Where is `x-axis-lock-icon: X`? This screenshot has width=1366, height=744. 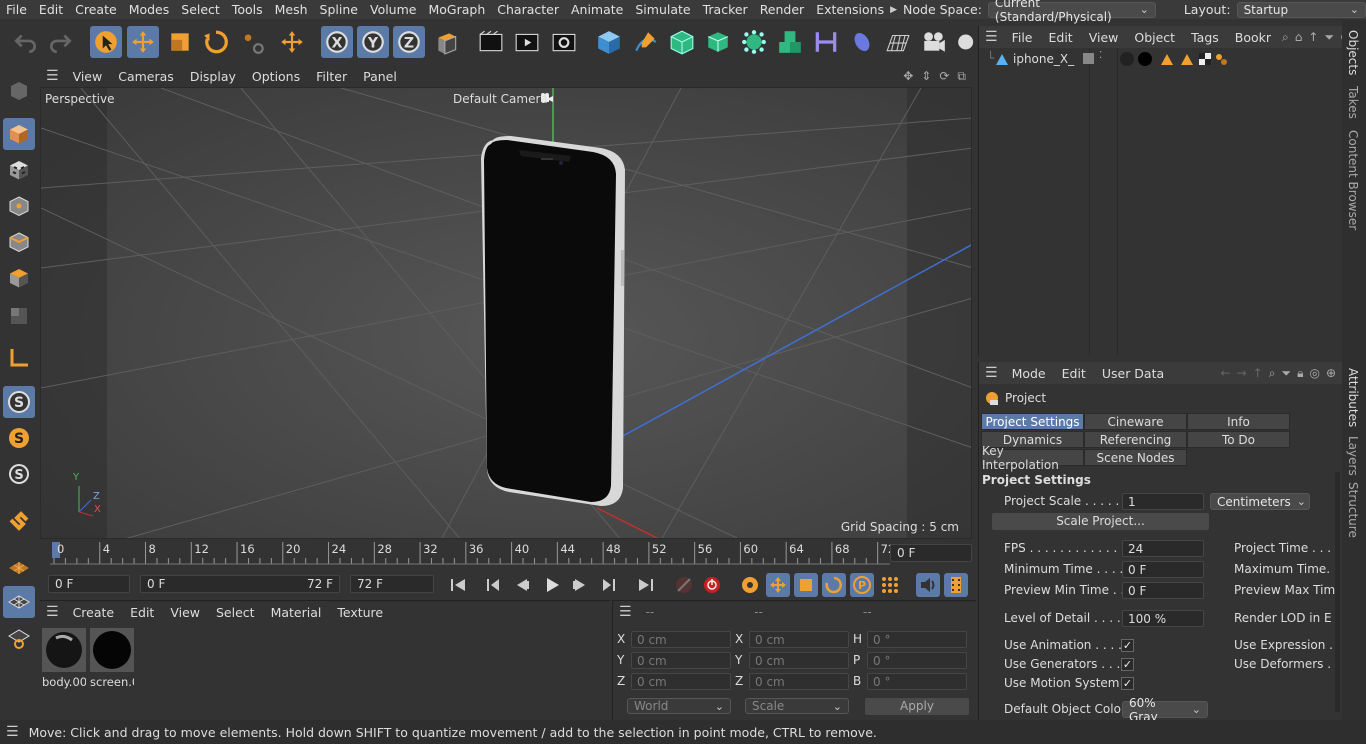
x-axis-lock-icon: X is located at coordinates (337, 42).